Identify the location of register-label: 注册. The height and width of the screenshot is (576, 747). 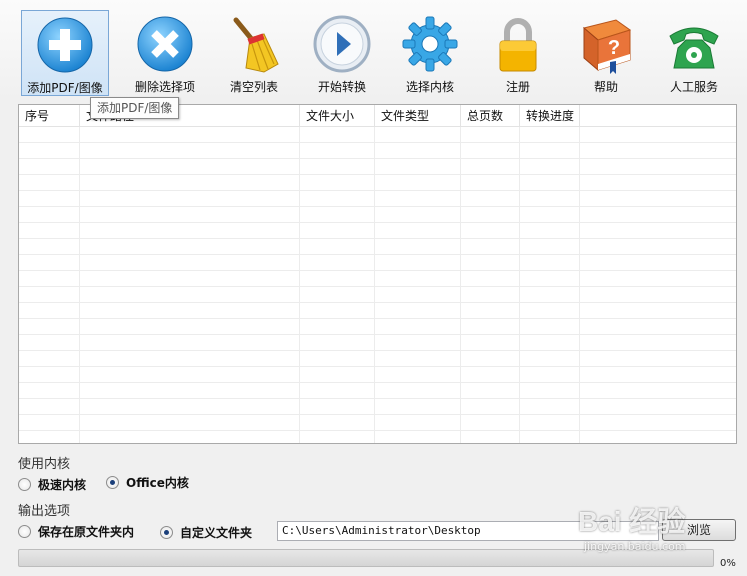
(517, 87).